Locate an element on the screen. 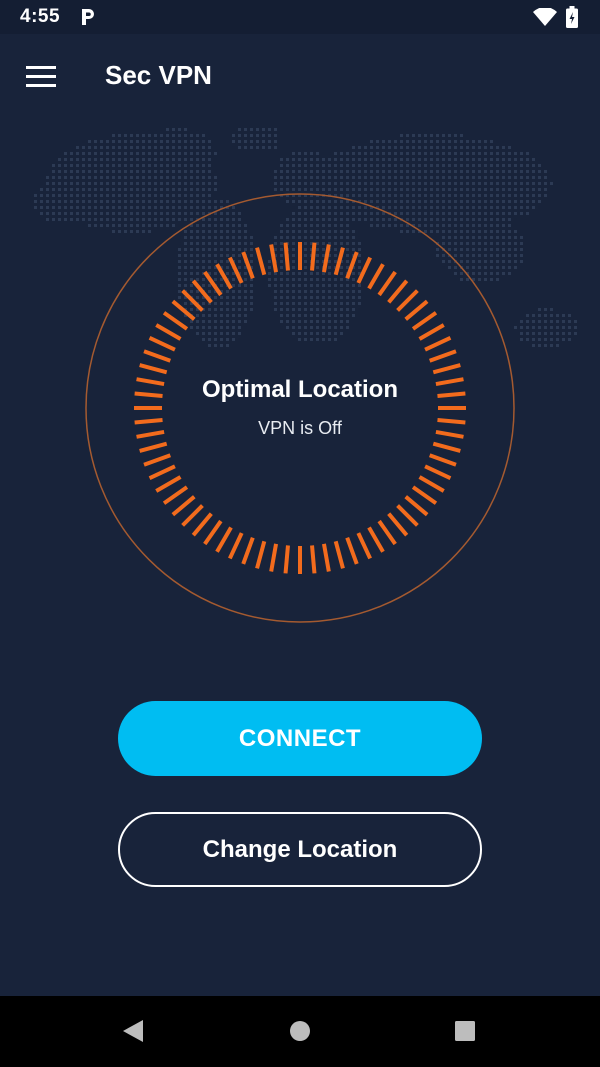  battery-icon is located at coordinates (572, 17).